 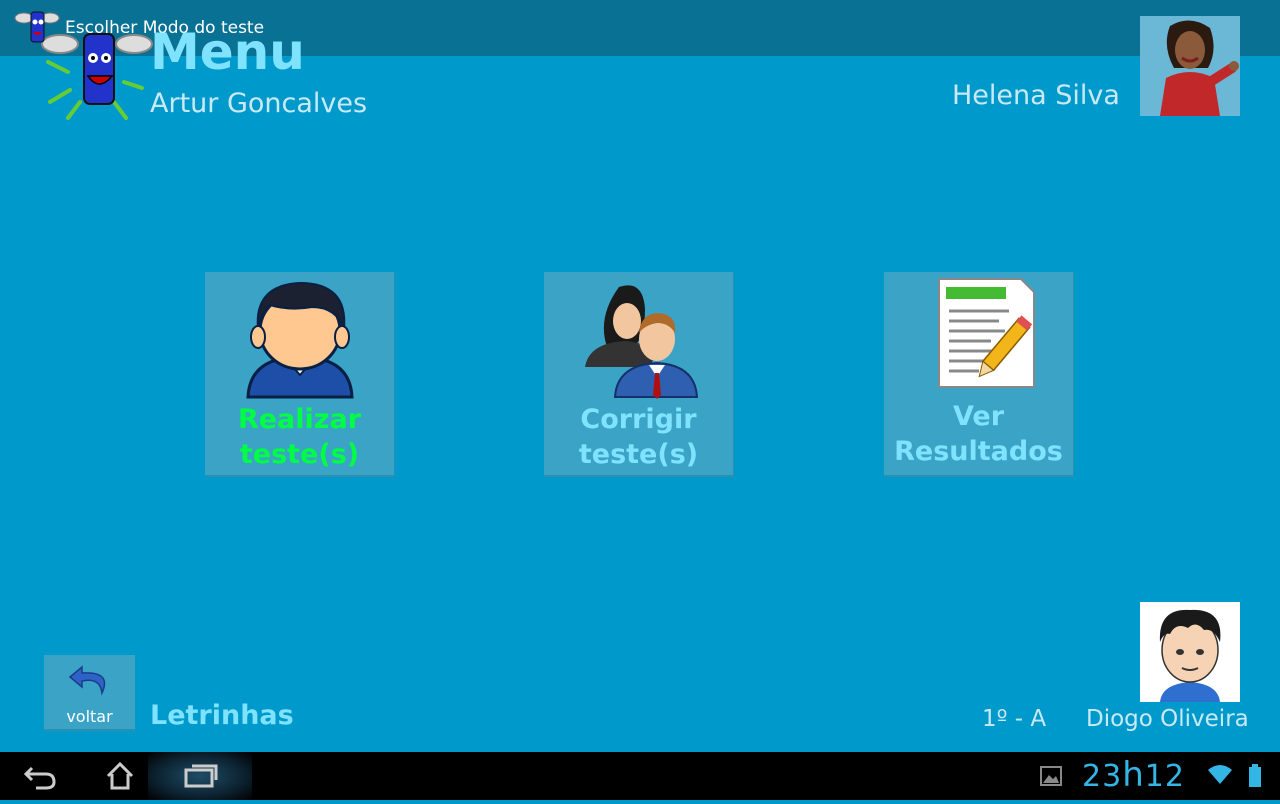 I want to click on action-bar-logo-icon, so click(x=37, y=28).